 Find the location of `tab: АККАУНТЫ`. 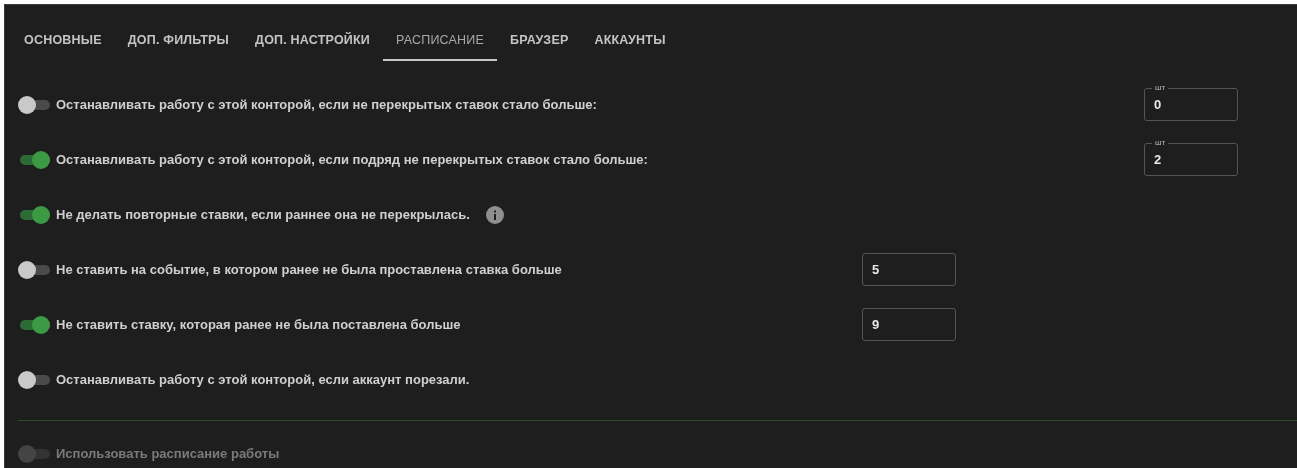

tab: АККАУНТЫ is located at coordinates (630, 40).